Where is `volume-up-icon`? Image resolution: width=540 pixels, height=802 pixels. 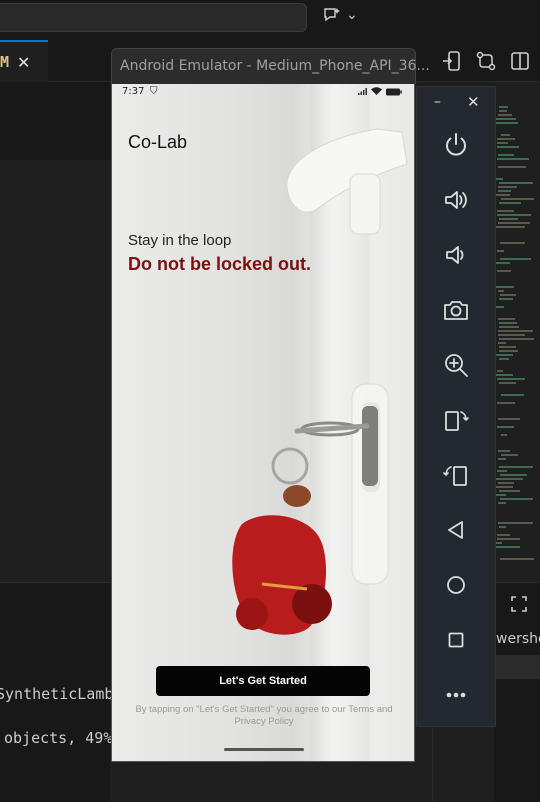 volume-up-icon is located at coordinates (456, 200).